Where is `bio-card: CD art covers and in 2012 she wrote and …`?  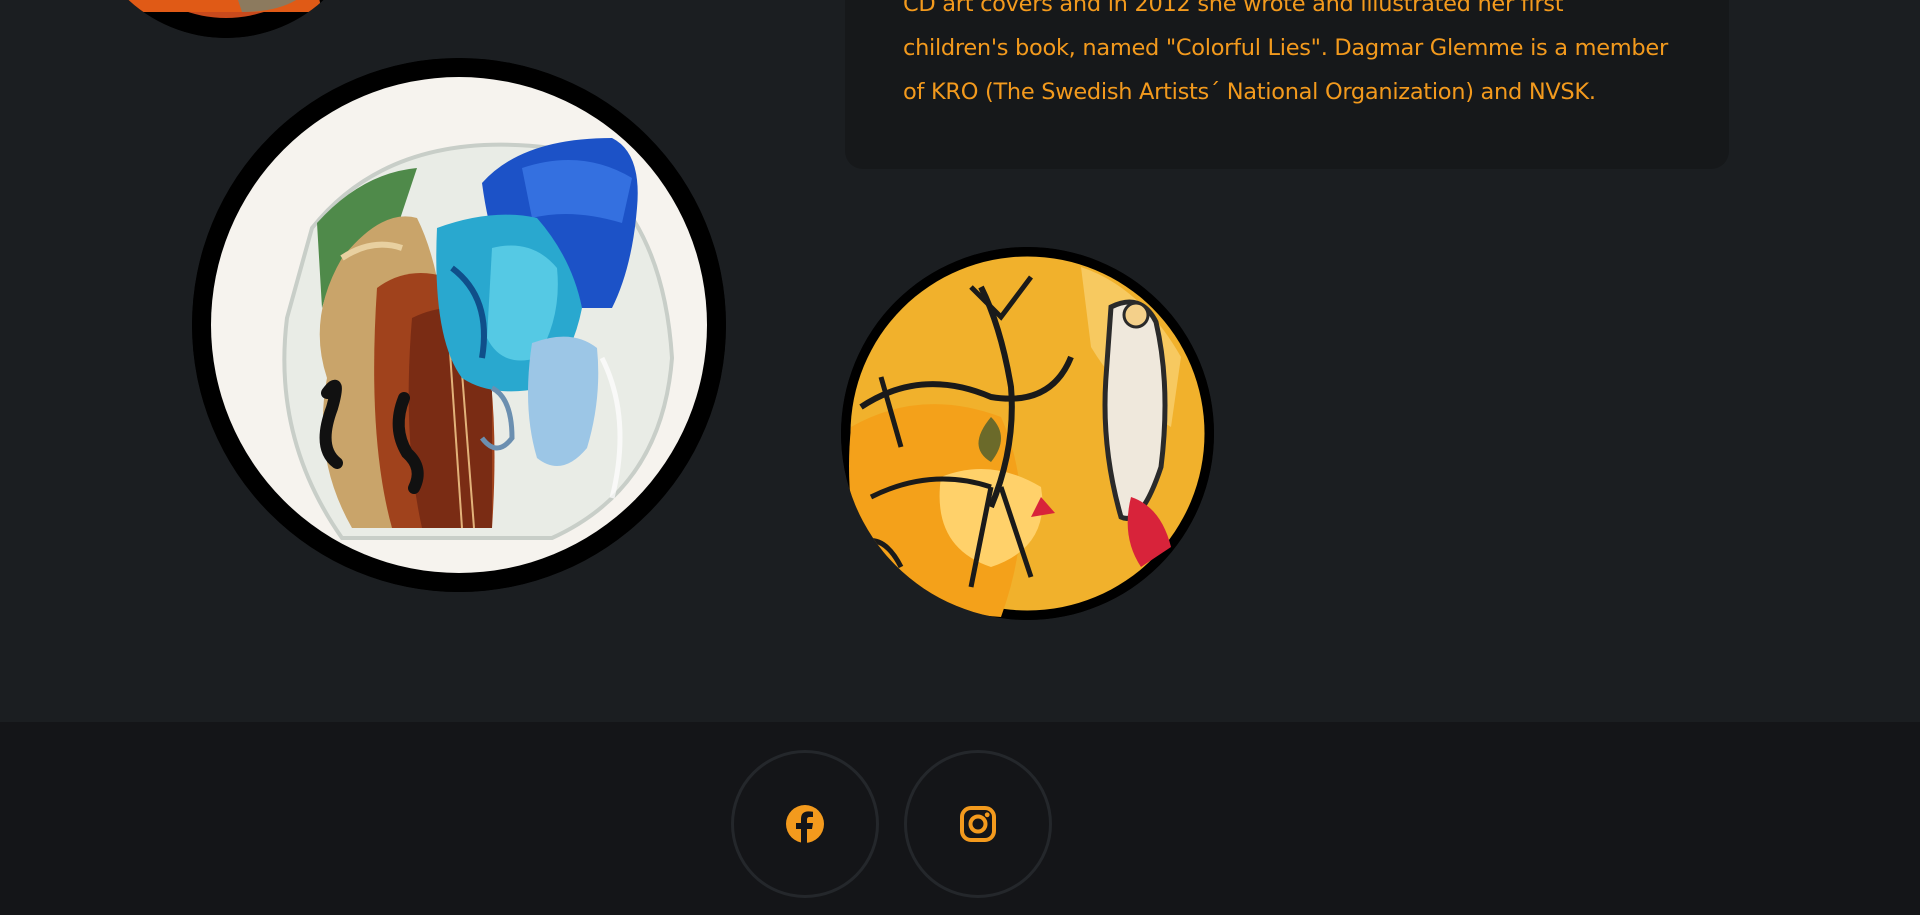
bio-card: CD art covers and in 2012 she wrote and … is located at coordinates (1287, 84).